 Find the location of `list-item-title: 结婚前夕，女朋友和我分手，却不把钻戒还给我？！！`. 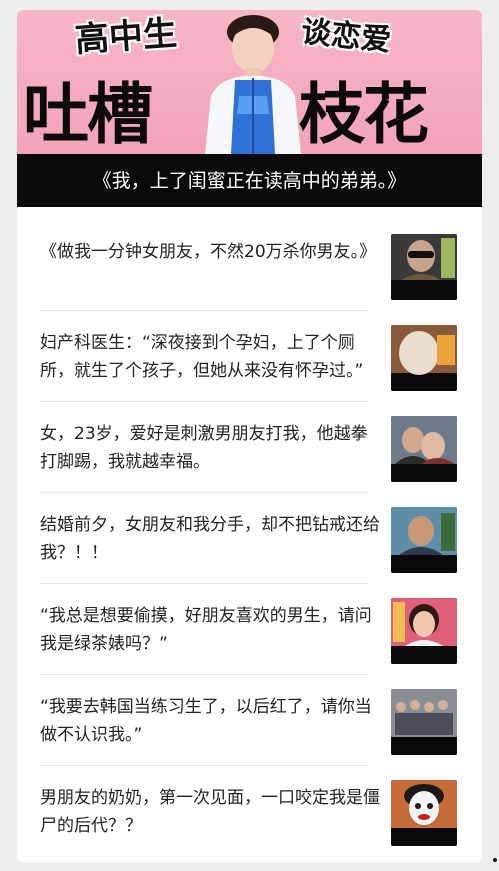

list-item-title: 结婚前夕，女朋友和我分手，却不把钻戒还给我？！！ is located at coordinates (210, 539).